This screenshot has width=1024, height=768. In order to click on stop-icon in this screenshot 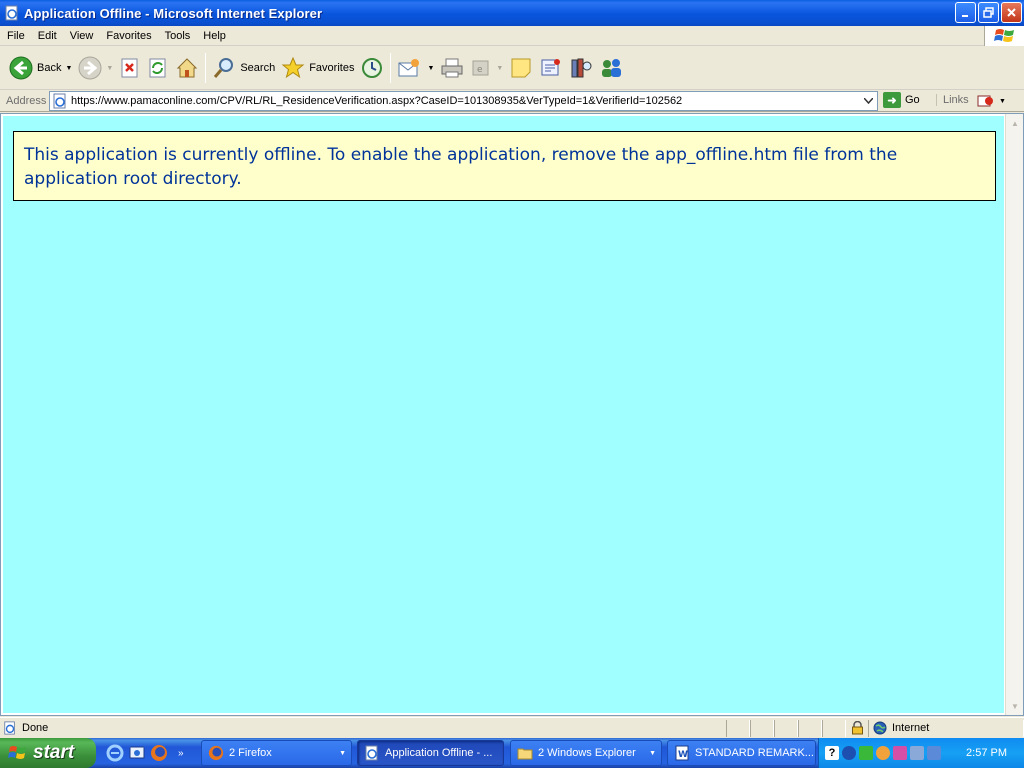, I will do `click(129, 68)`.